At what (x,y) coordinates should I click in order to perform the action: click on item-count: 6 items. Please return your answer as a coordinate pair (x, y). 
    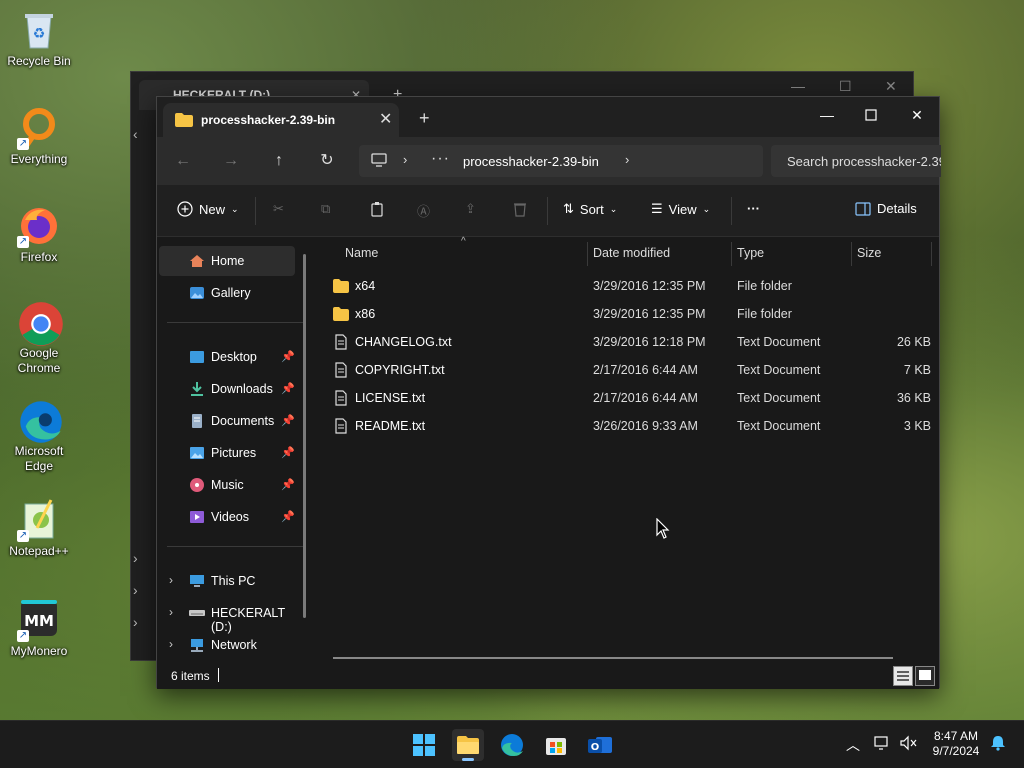
    Looking at the image, I should click on (190, 676).